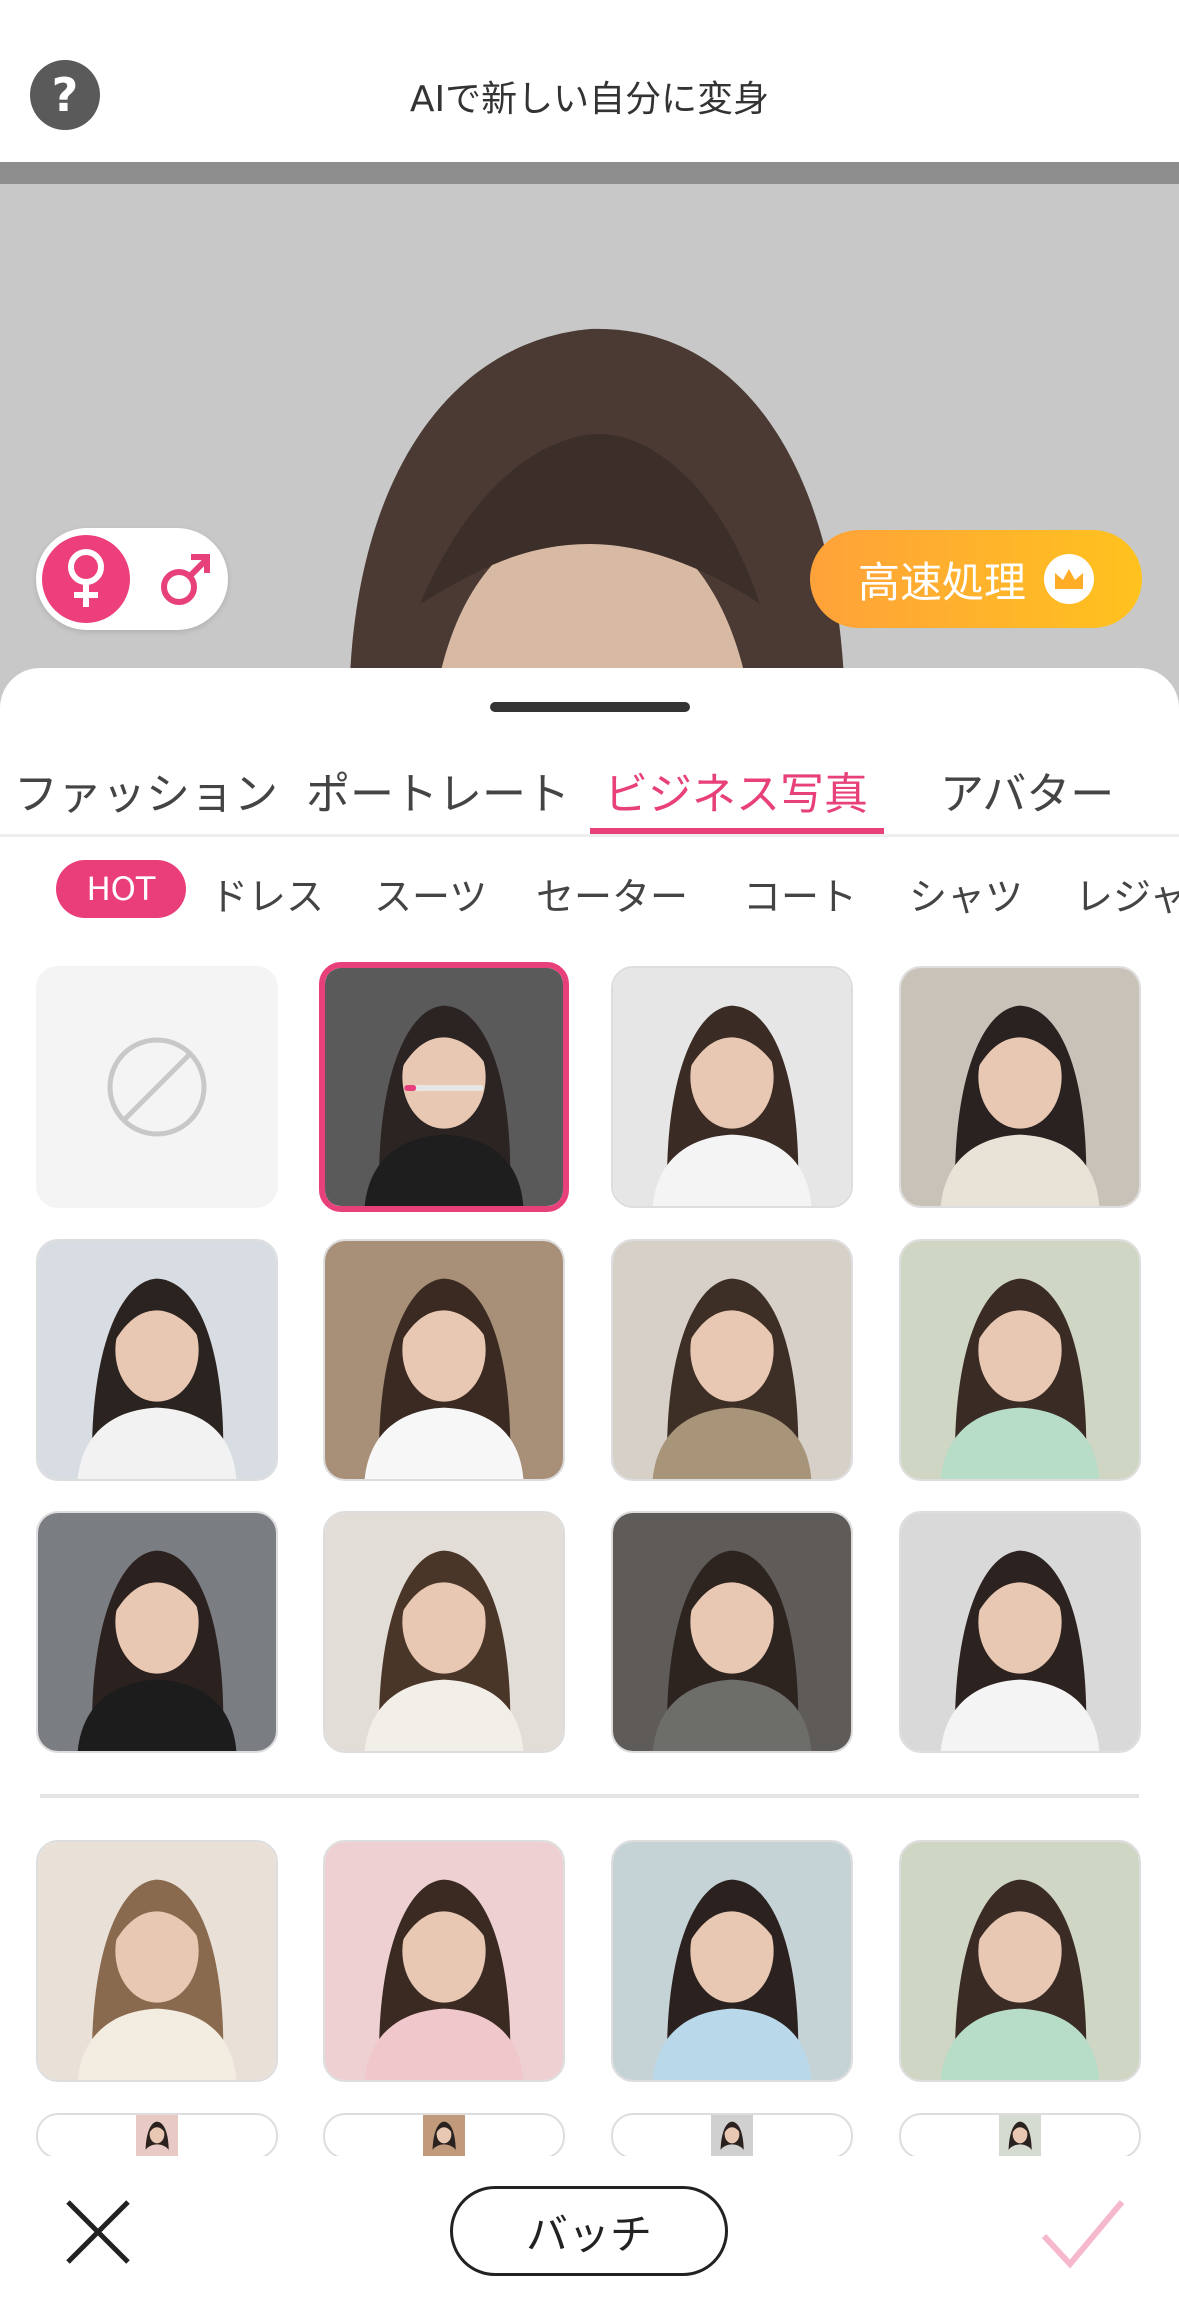 Image resolution: width=1179 pixels, height=2299 pixels. What do you see at coordinates (736, 790) in the screenshot?
I see `tab-business: ビジネス写真` at bounding box center [736, 790].